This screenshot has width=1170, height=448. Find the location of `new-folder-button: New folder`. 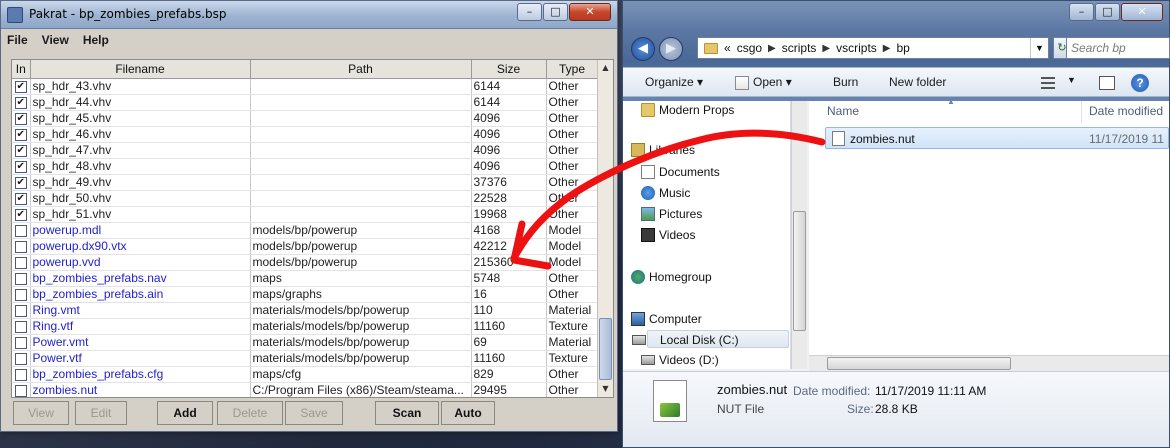

new-folder-button: New folder is located at coordinates (917, 82).